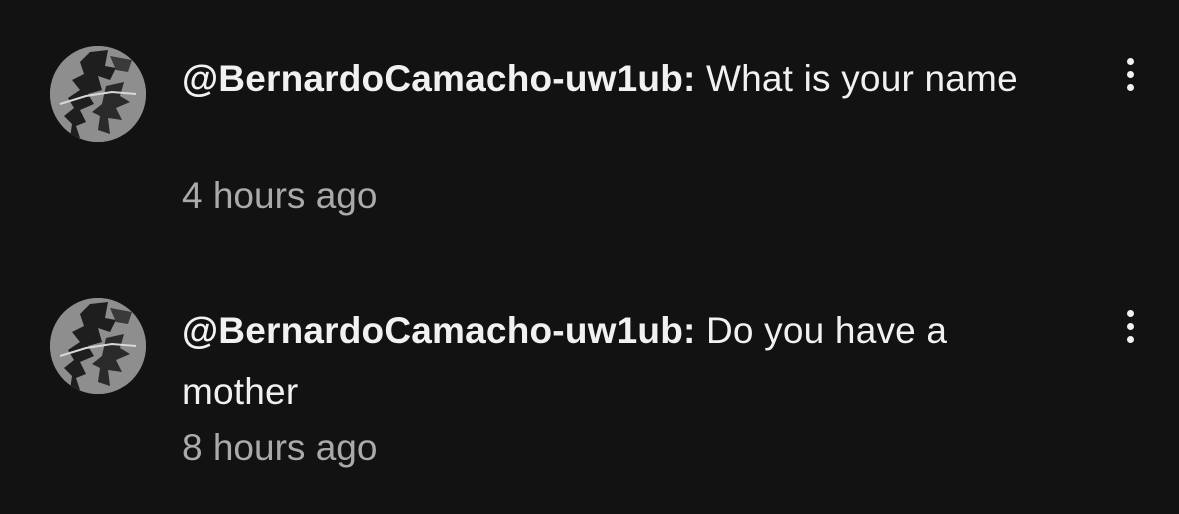 This screenshot has width=1179, height=514. What do you see at coordinates (862, 78) in the screenshot?
I see `comment-text: What is your name` at bounding box center [862, 78].